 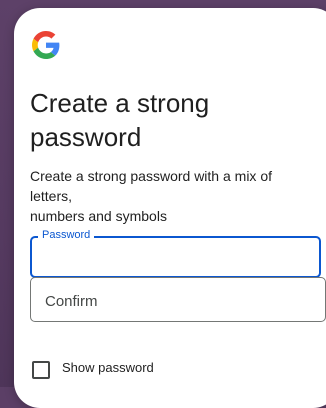 I want to click on confirm-input, so click(x=180, y=301).